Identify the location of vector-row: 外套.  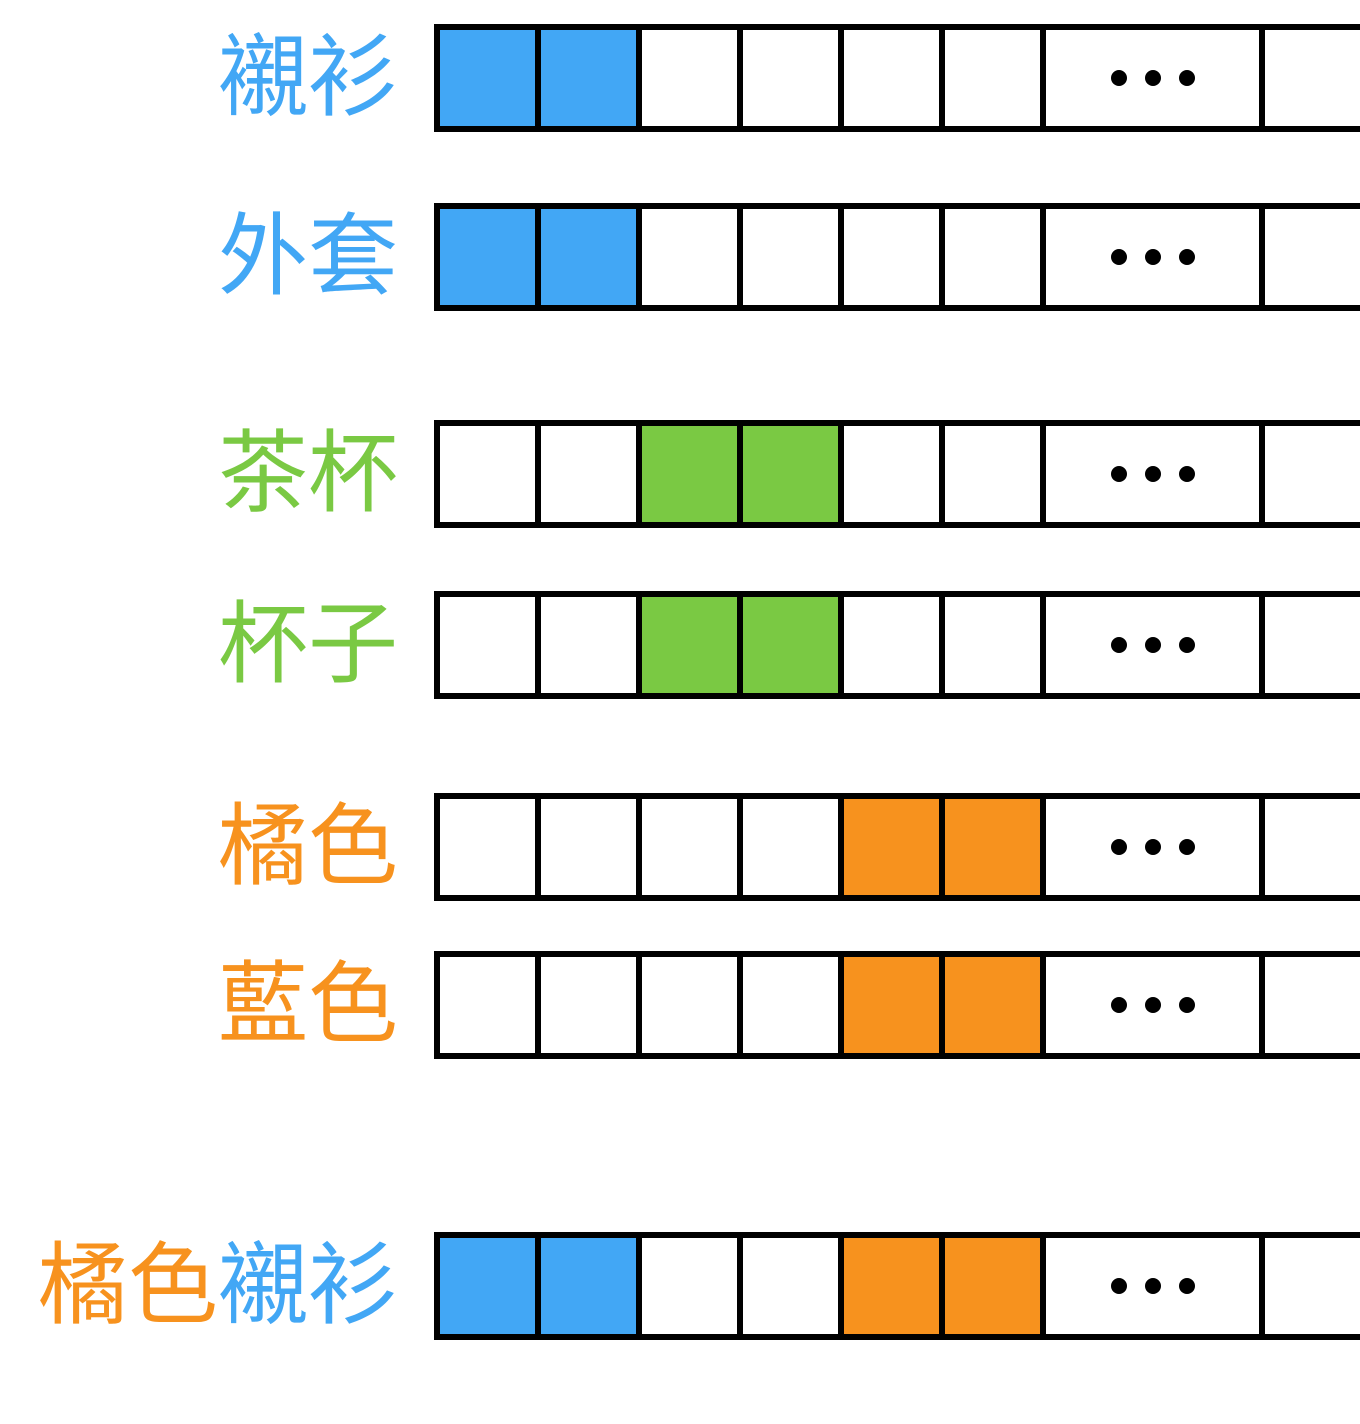
(680, 257).